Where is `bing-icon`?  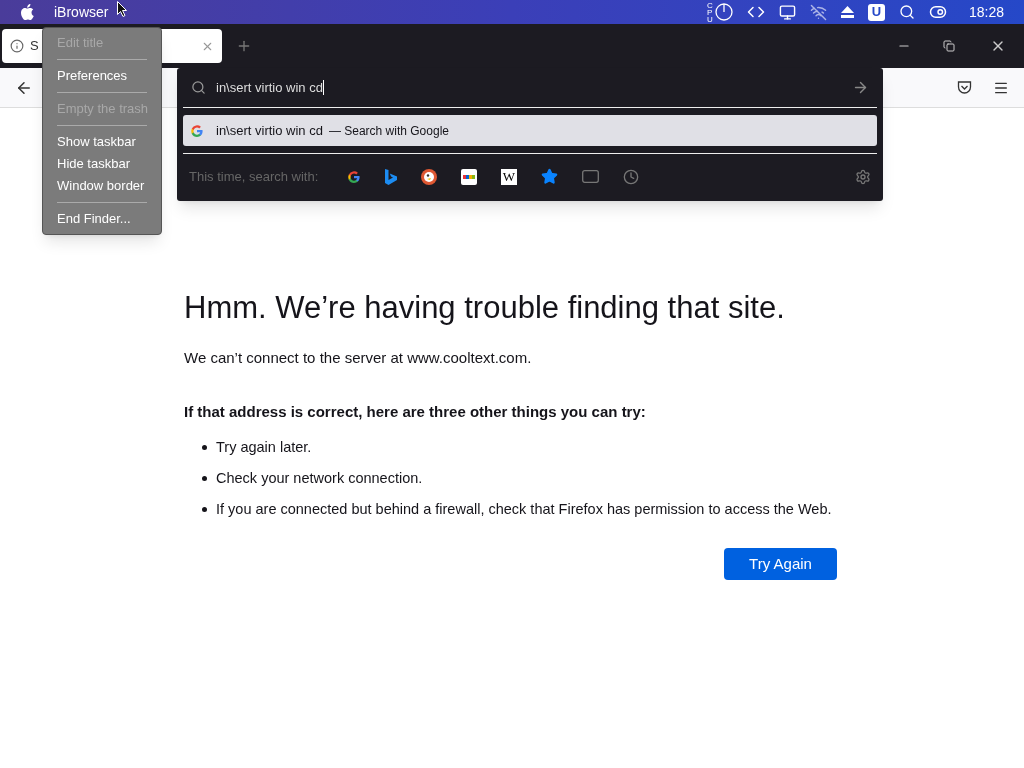
bing-icon is located at coordinates (391, 176).